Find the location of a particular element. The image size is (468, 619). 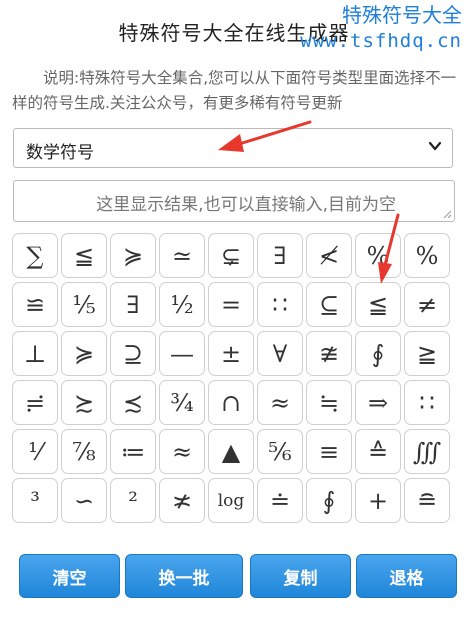

backspace-button: 退格 is located at coordinates (406, 576).